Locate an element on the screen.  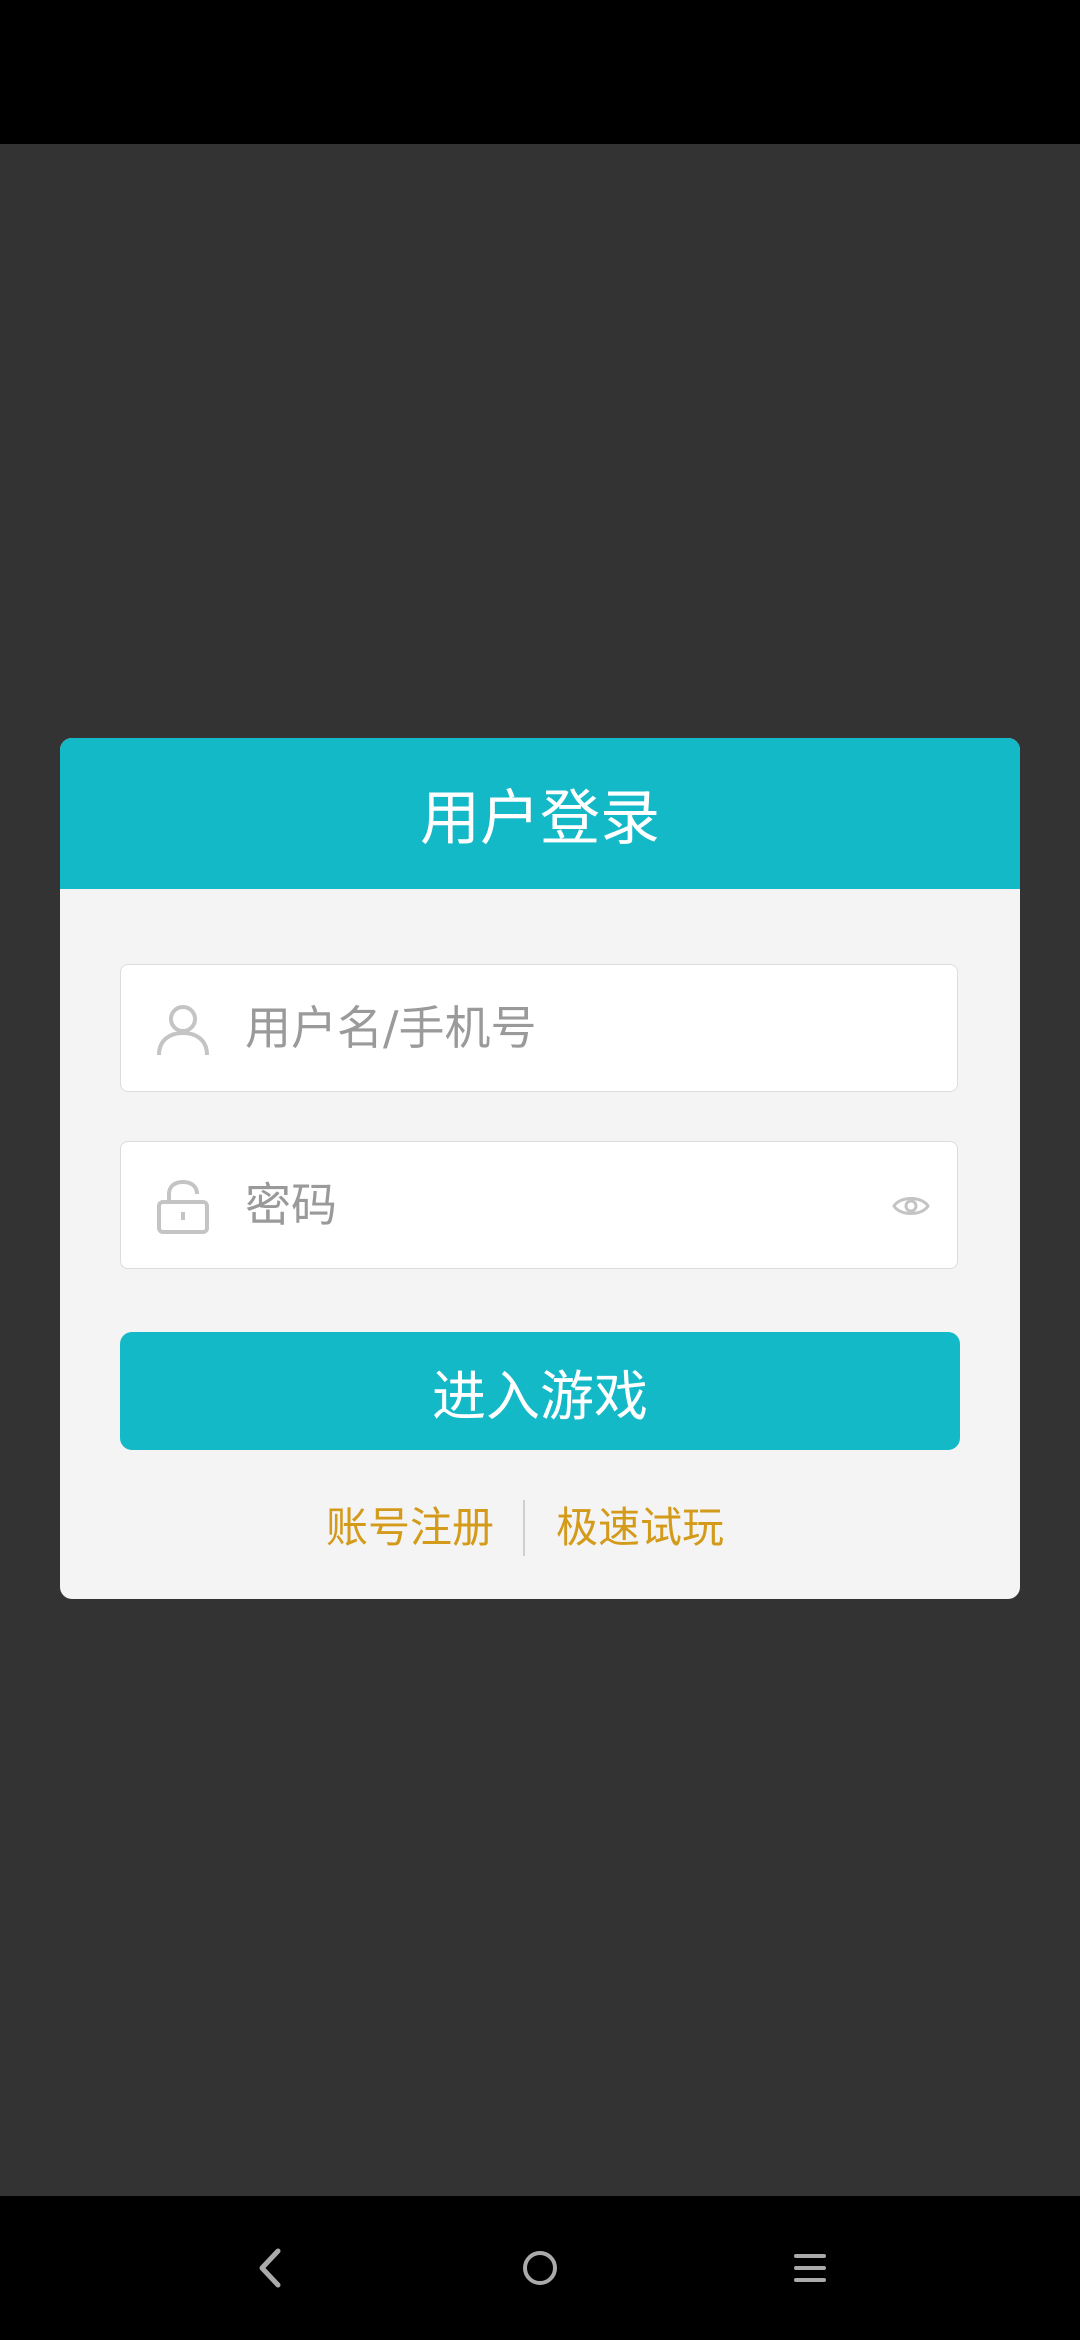
back-icon is located at coordinates (270, 2268).